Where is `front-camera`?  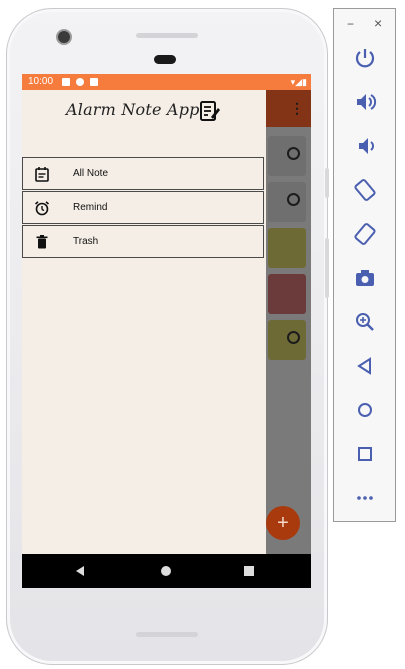 front-camera is located at coordinates (64, 37).